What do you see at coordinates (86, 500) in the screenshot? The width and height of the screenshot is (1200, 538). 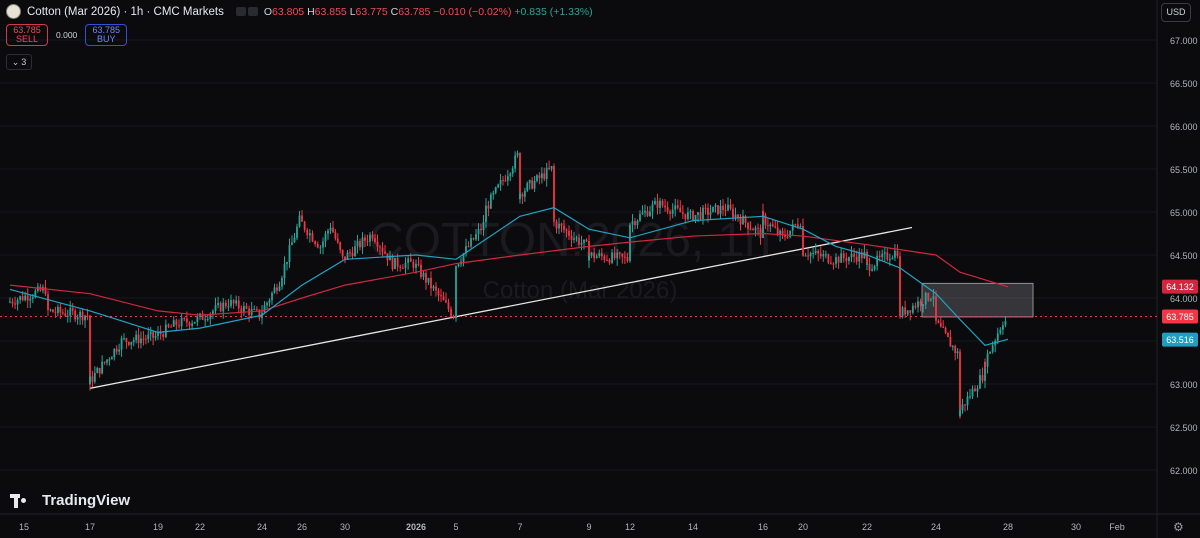 I see `tradingview-wordmark: TradingView` at bounding box center [86, 500].